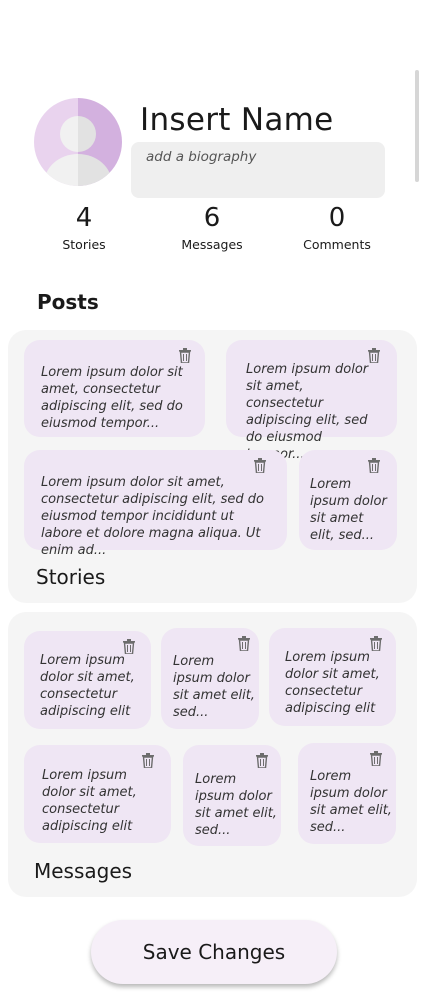 The height and width of the screenshot is (1005, 428). Describe the element at coordinates (417, 126) in the screenshot. I see `scrollbar` at that location.